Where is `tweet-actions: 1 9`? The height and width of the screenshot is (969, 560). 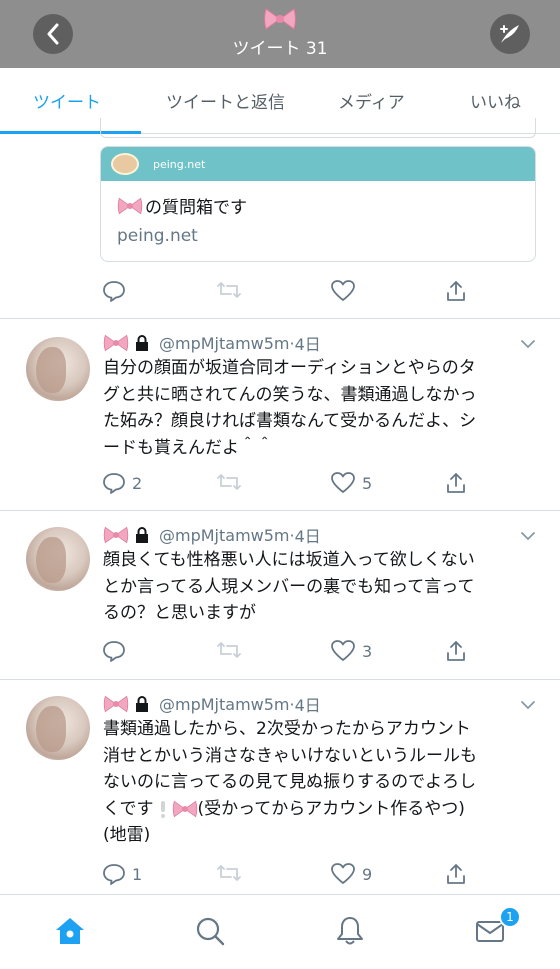
tweet-actions: 1 9 is located at coordinates (280, 877).